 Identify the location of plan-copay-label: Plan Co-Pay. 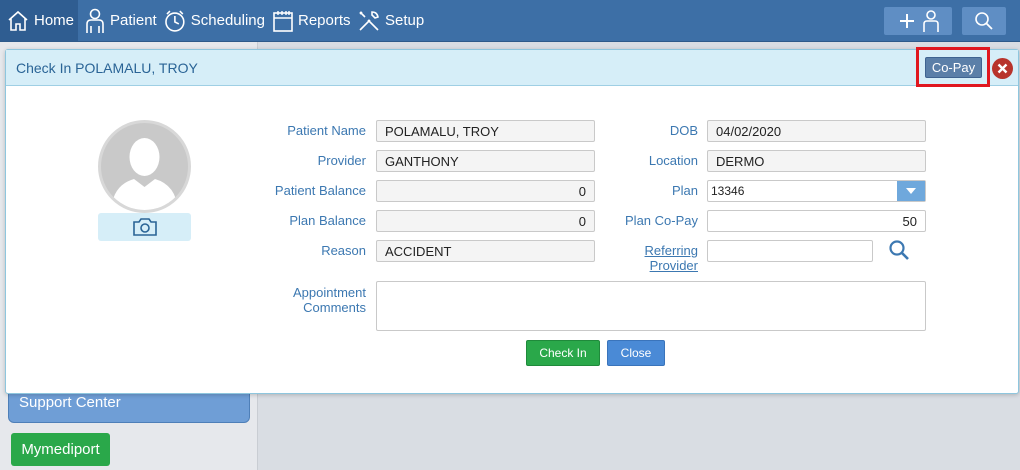
(661, 220).